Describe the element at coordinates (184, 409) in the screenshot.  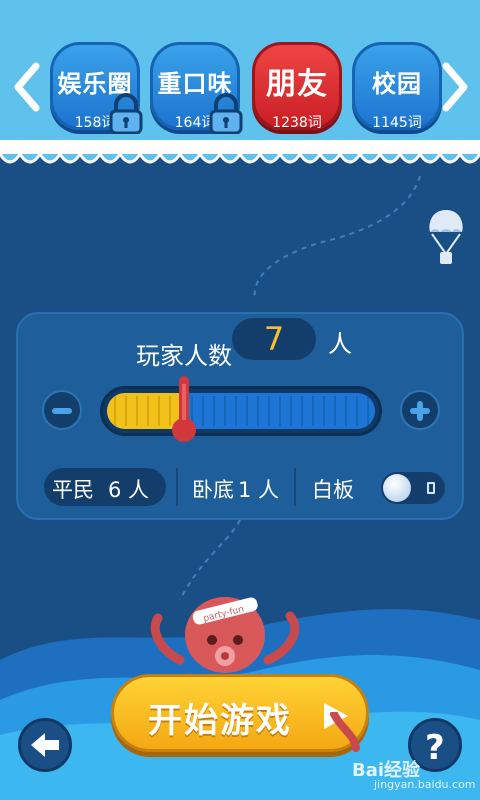
I see `thermometer-icon` at that location.